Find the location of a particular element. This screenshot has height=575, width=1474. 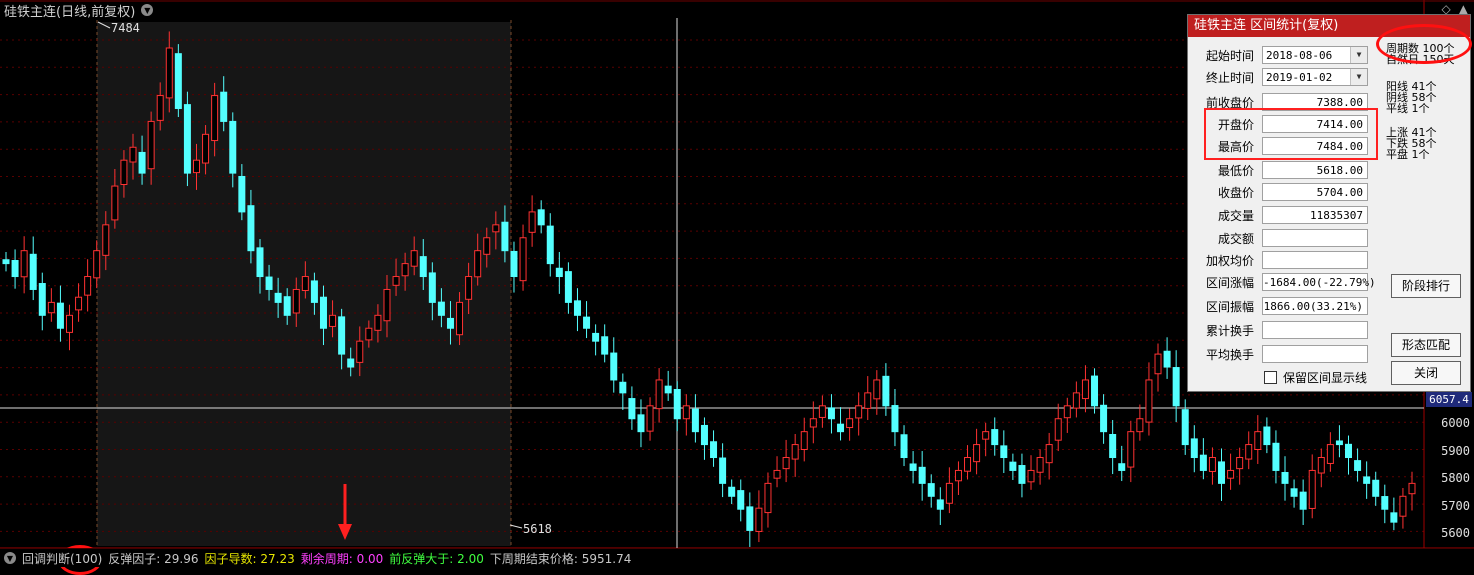

low-marker: 5618 is located at coordinates (537, 529).